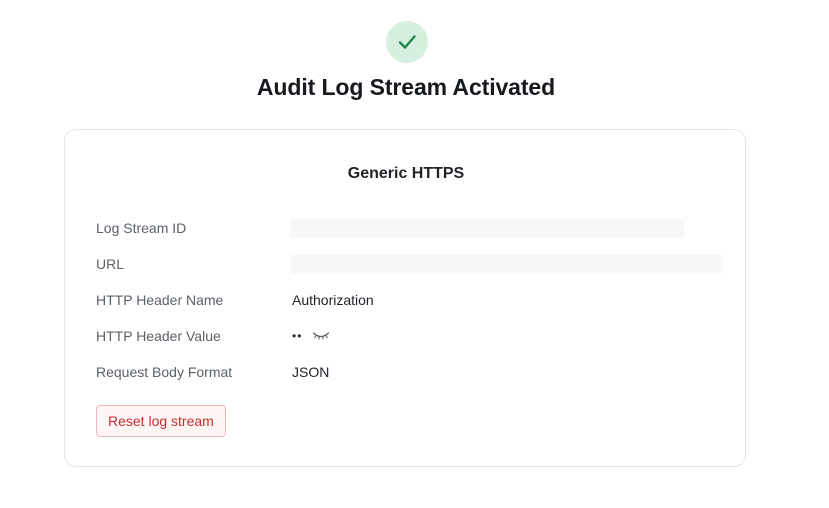 Image resolution: width=829 pixels, height=508 pixels. Describe the element at coordinates (297, 336) in the screenshot. I see `masked-secret-dots: ••` at that location.